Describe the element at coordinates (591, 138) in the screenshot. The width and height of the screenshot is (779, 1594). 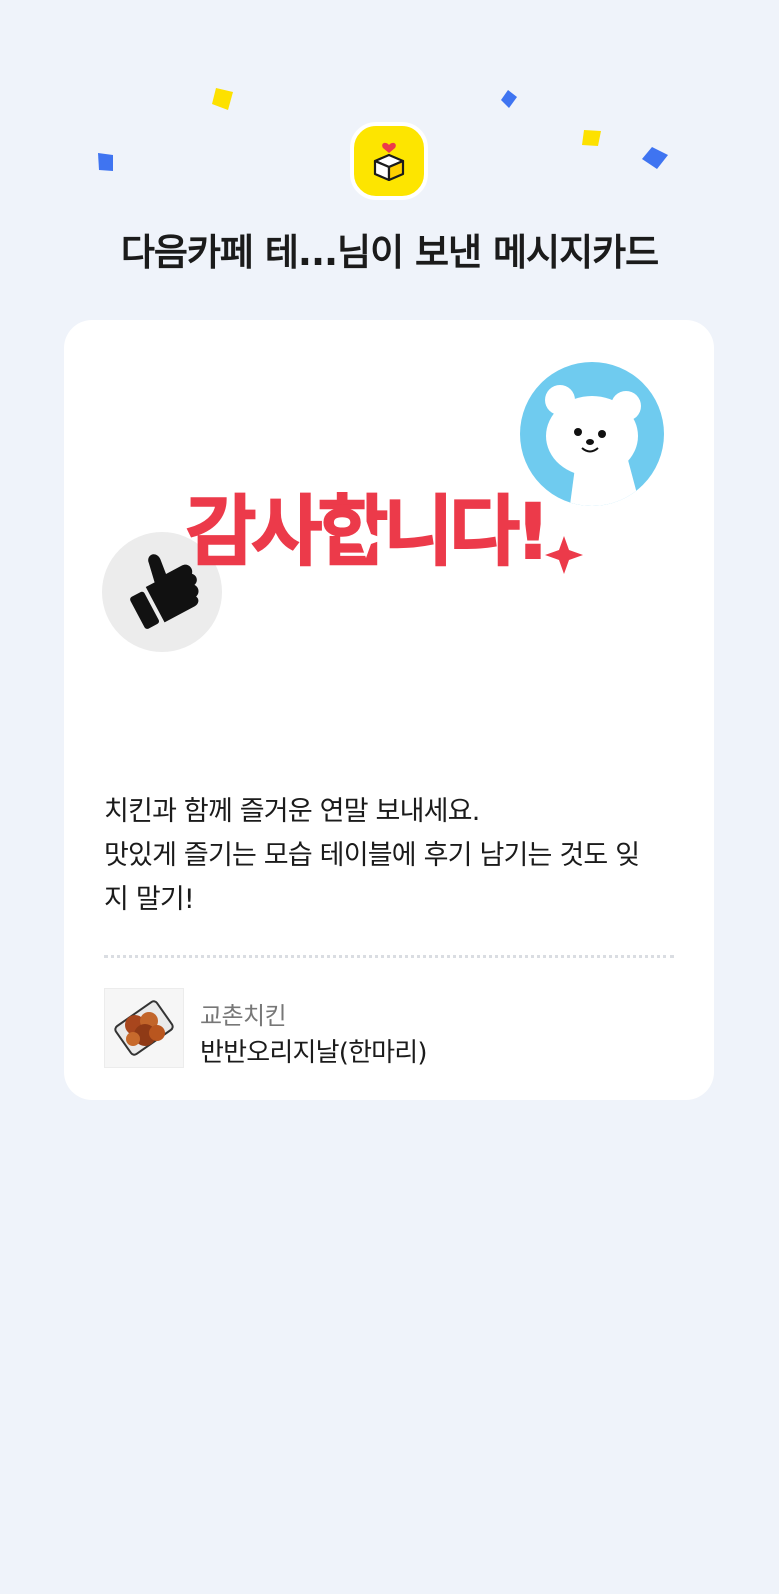
I see `confetti-yellow-right` at that location.